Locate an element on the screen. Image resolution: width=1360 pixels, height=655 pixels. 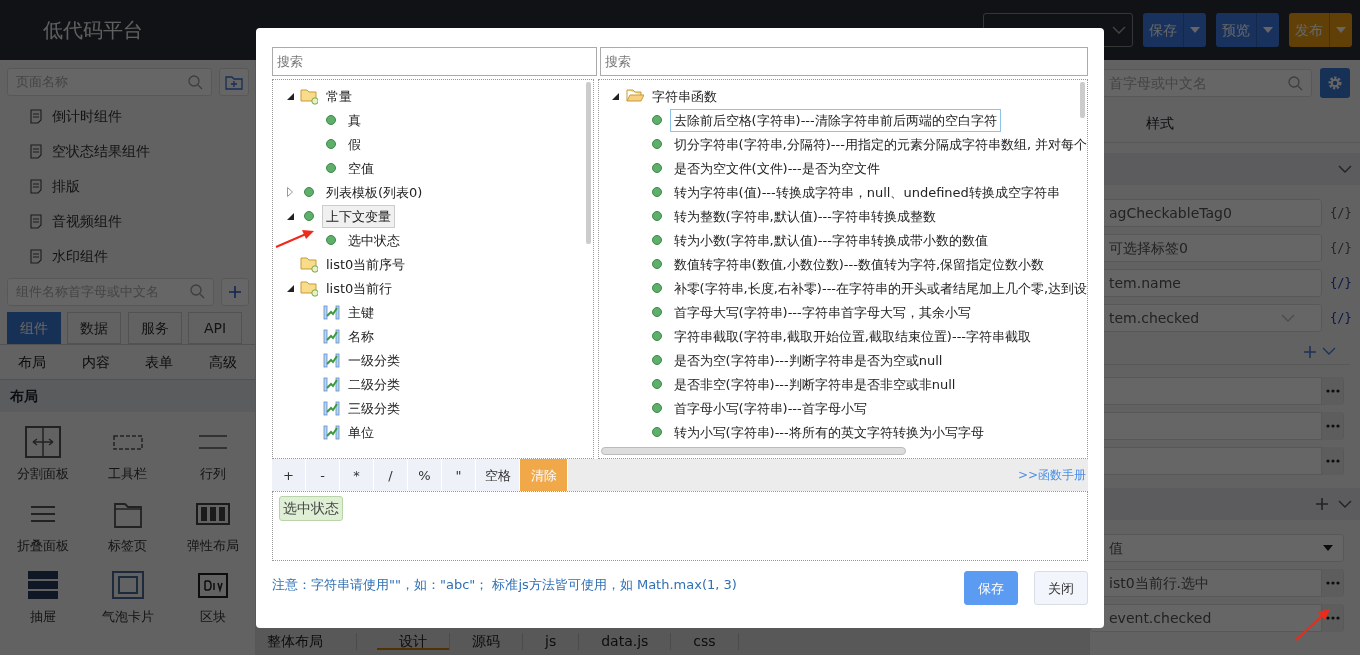
tree-item: 上下文变量 is located at coordinates (358, 216).